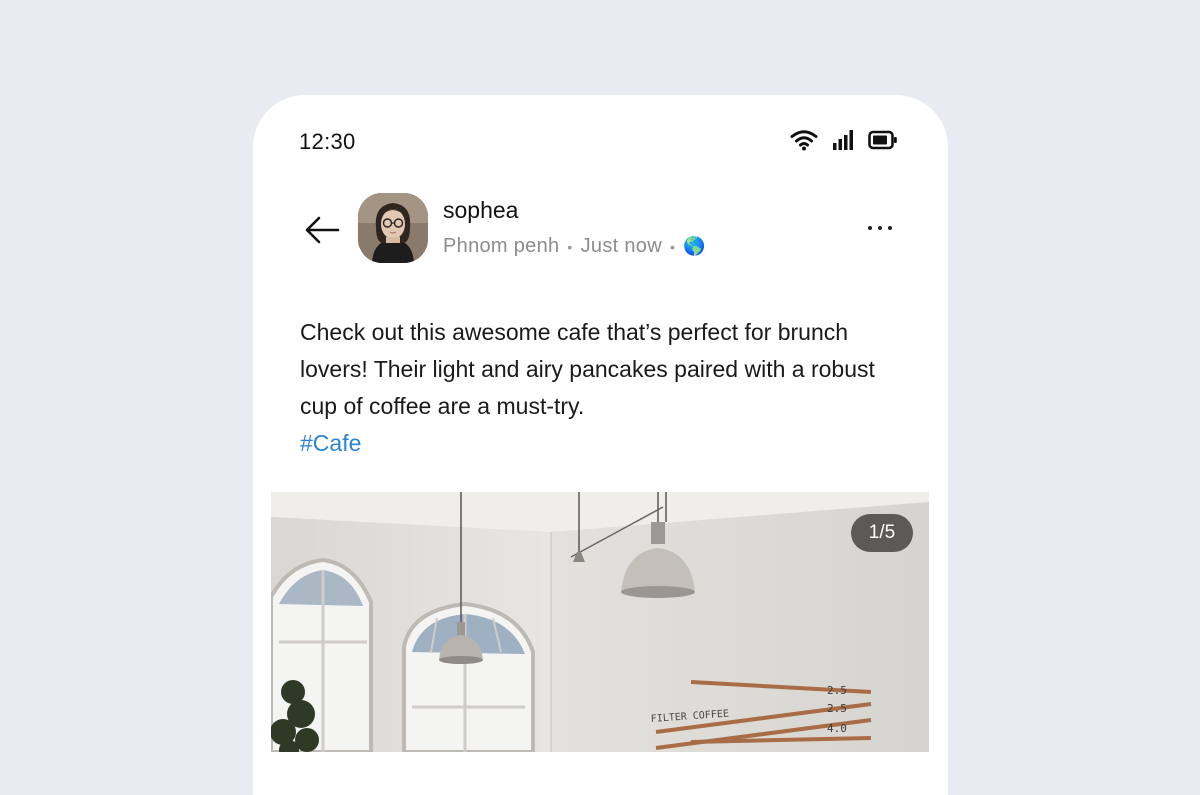  I want to click on more-options-button, so click(880, 228).